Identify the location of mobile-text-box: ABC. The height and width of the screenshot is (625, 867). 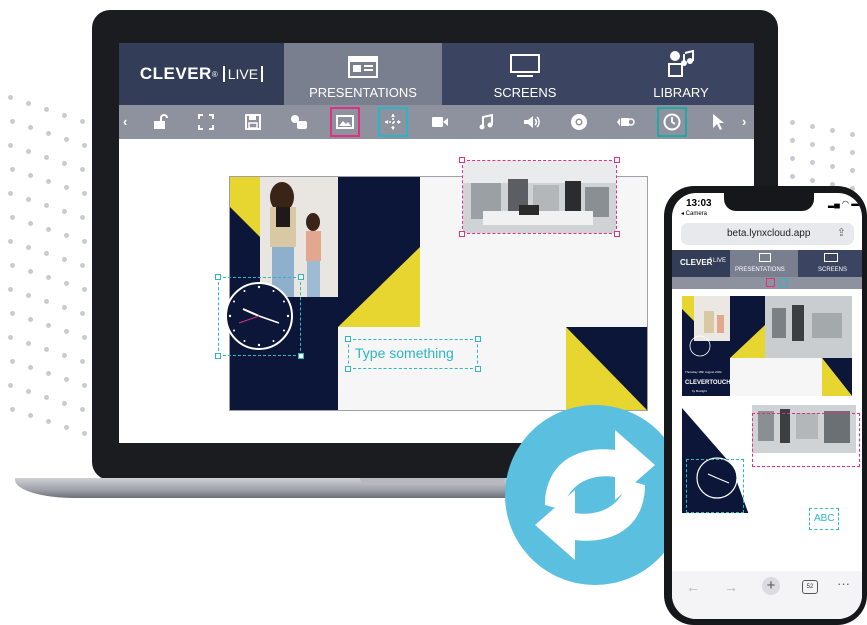
(824, 519).